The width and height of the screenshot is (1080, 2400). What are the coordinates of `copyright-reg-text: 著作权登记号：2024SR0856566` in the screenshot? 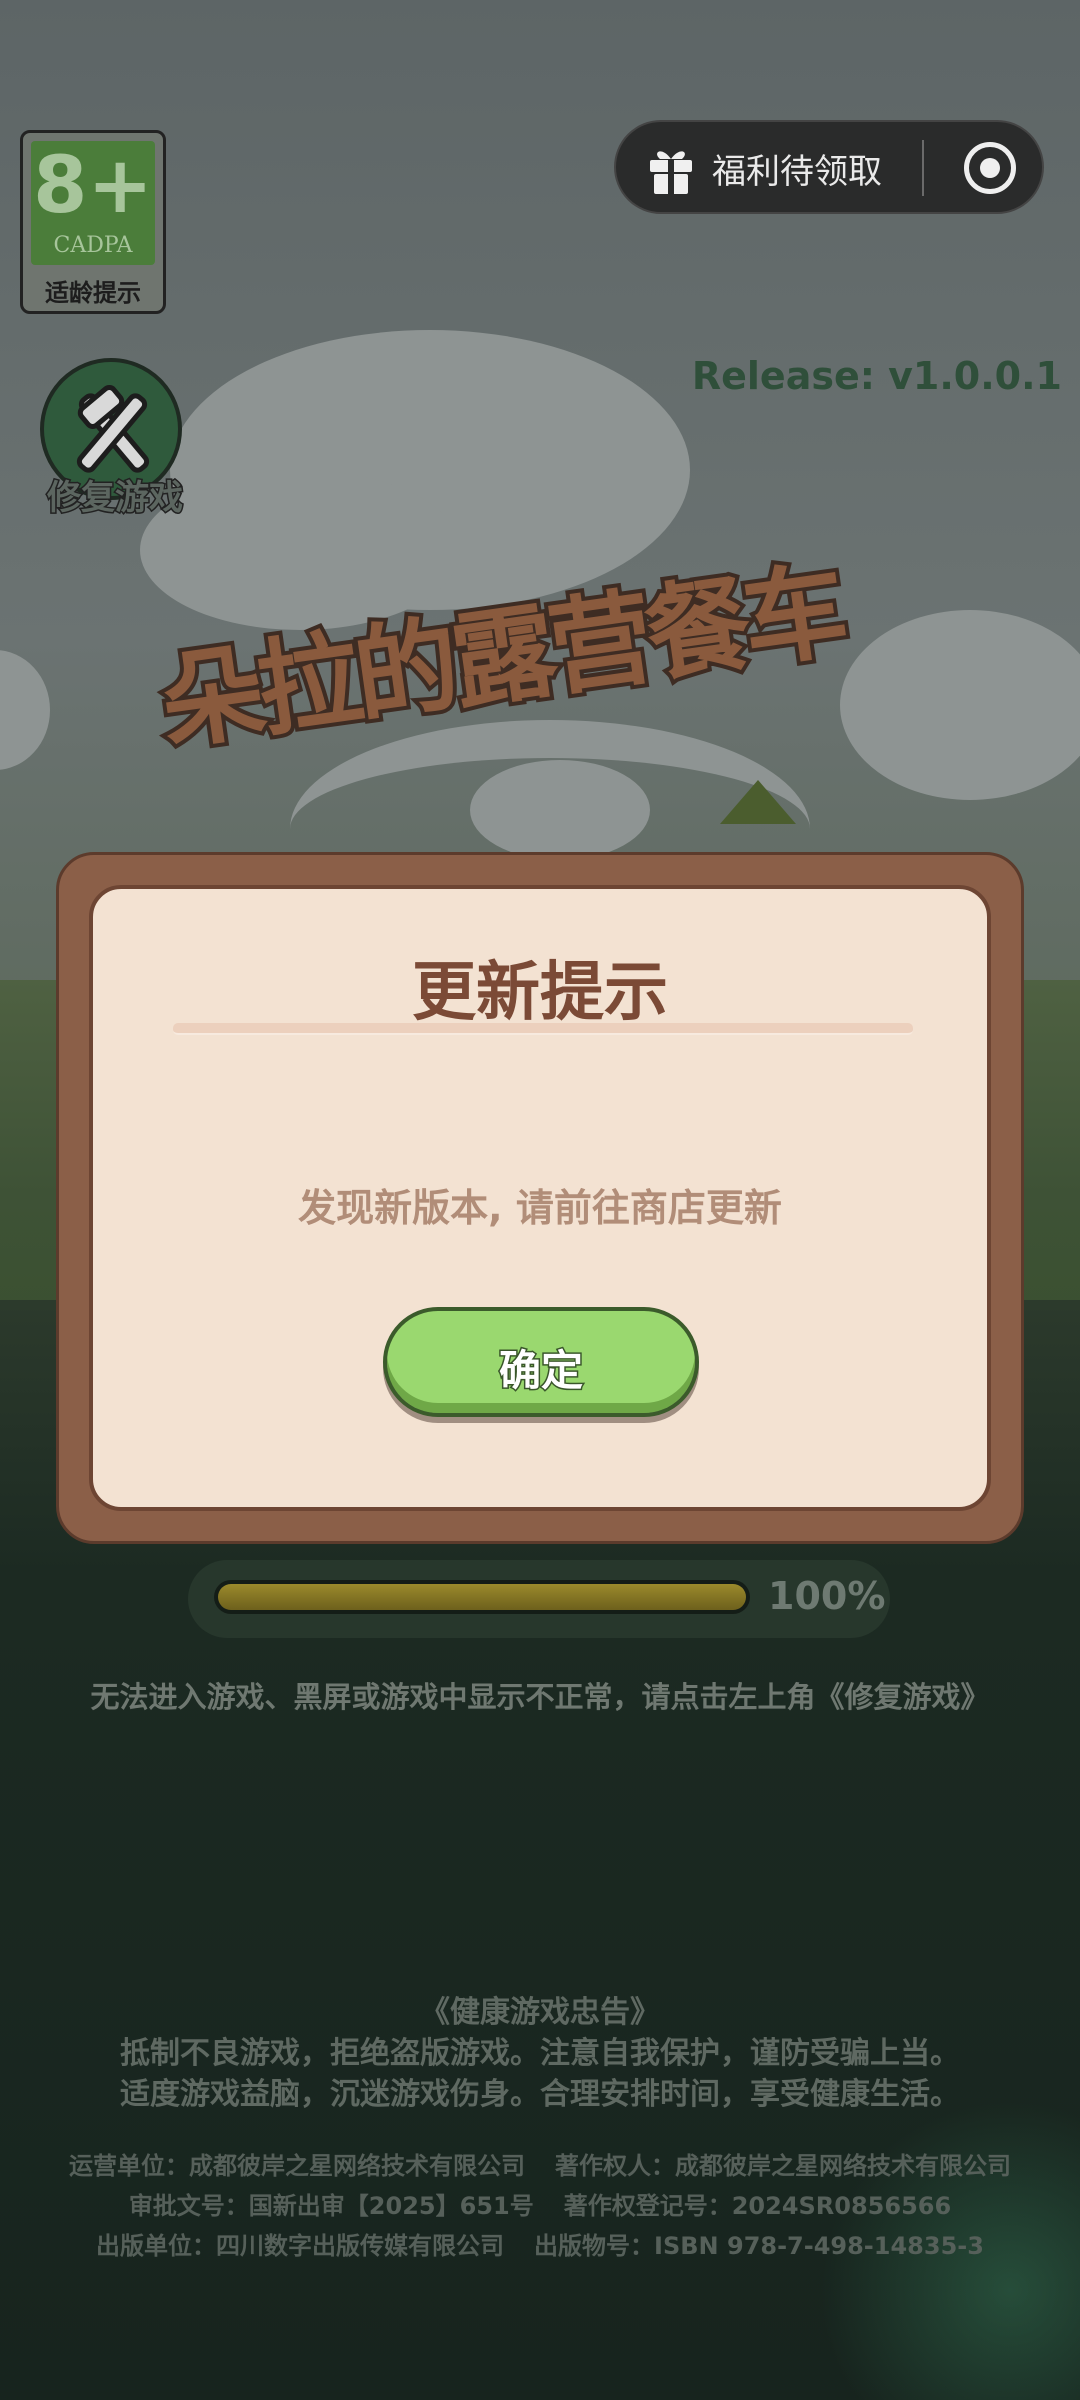 It's located at (757, 2206).